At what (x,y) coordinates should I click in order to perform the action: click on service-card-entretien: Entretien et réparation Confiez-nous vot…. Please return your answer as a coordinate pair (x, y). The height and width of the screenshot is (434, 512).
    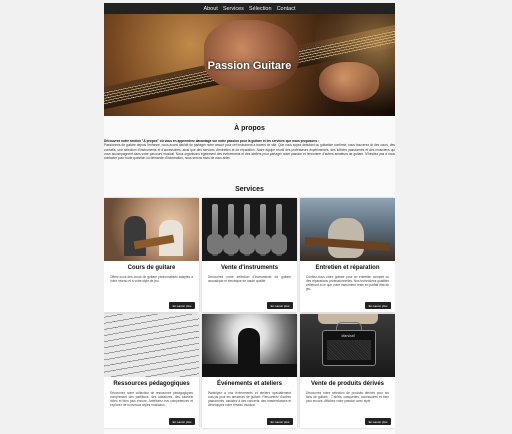
    Looking at the image, I should click on (347, 255).